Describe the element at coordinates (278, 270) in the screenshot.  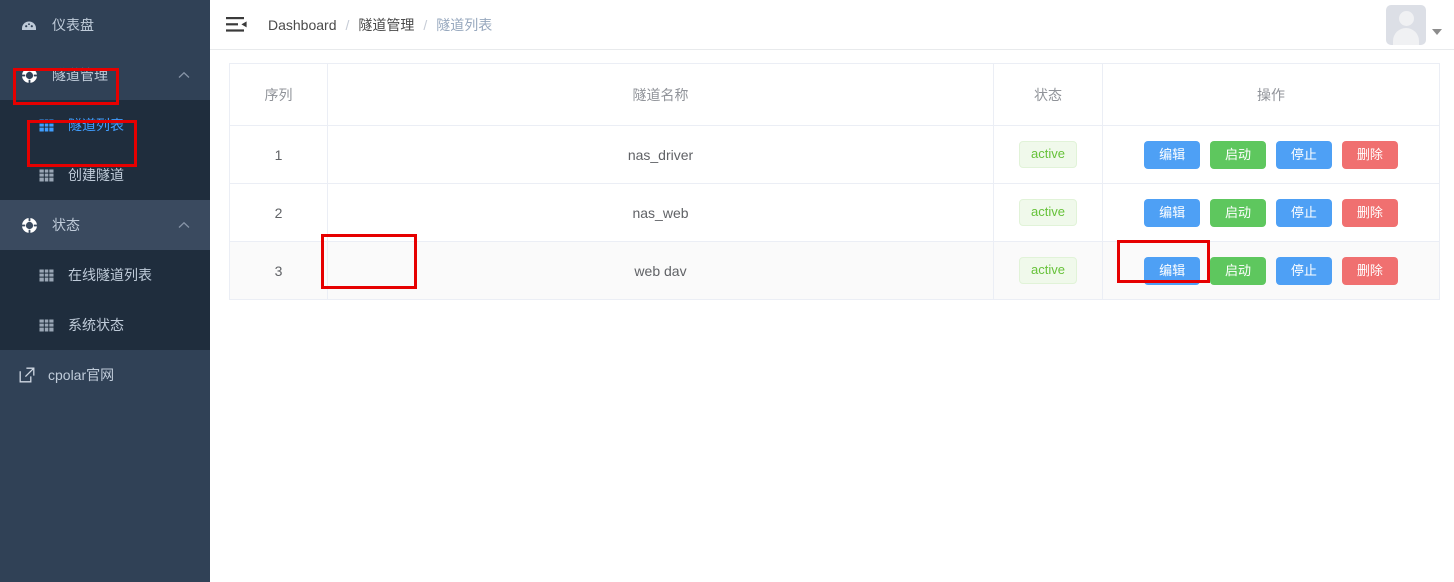
I see `cell-seq: 3` at that location.